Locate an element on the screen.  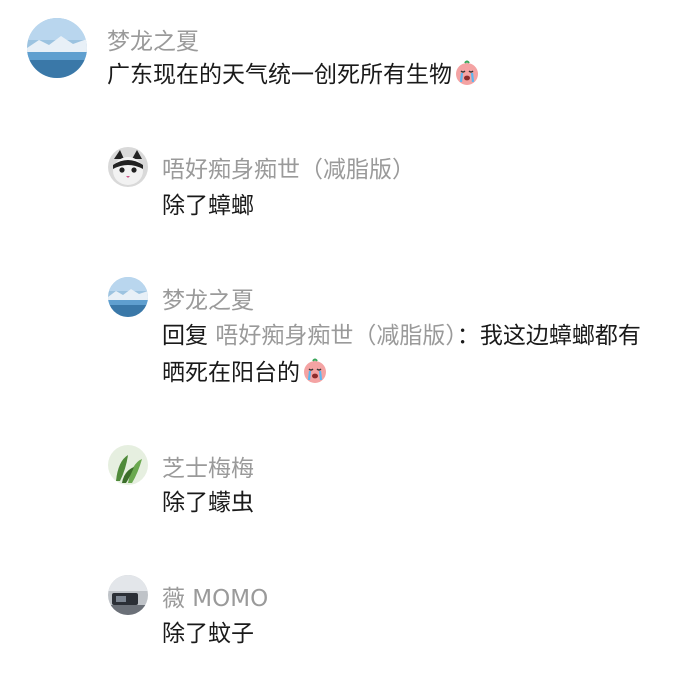
reply-target-link: 唔好痴身痴世（减脂版） is located at coordinates (336, 336).